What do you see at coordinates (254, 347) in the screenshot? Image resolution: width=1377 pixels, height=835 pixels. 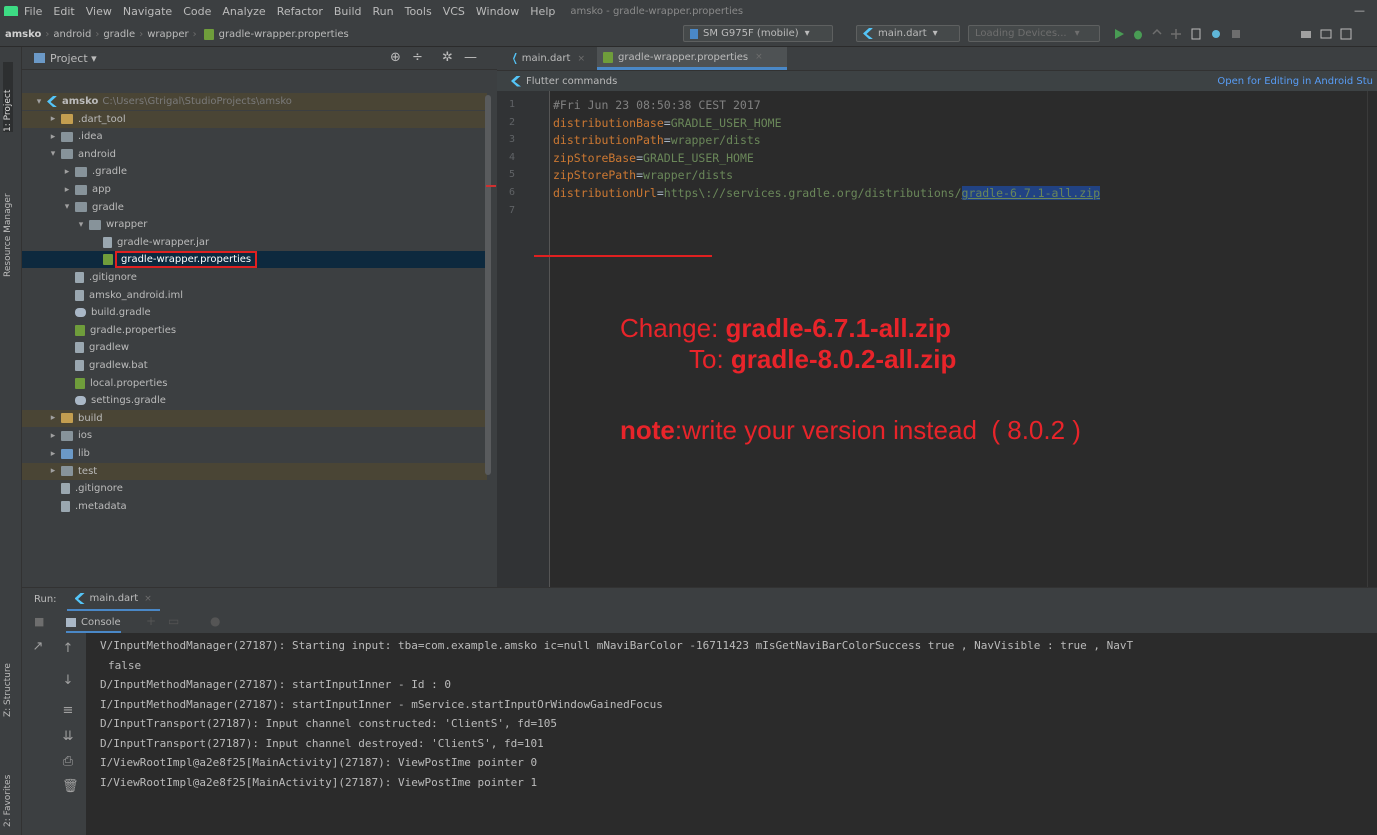 I see `tree-row: gradlew` at bounding box center [254, 347].